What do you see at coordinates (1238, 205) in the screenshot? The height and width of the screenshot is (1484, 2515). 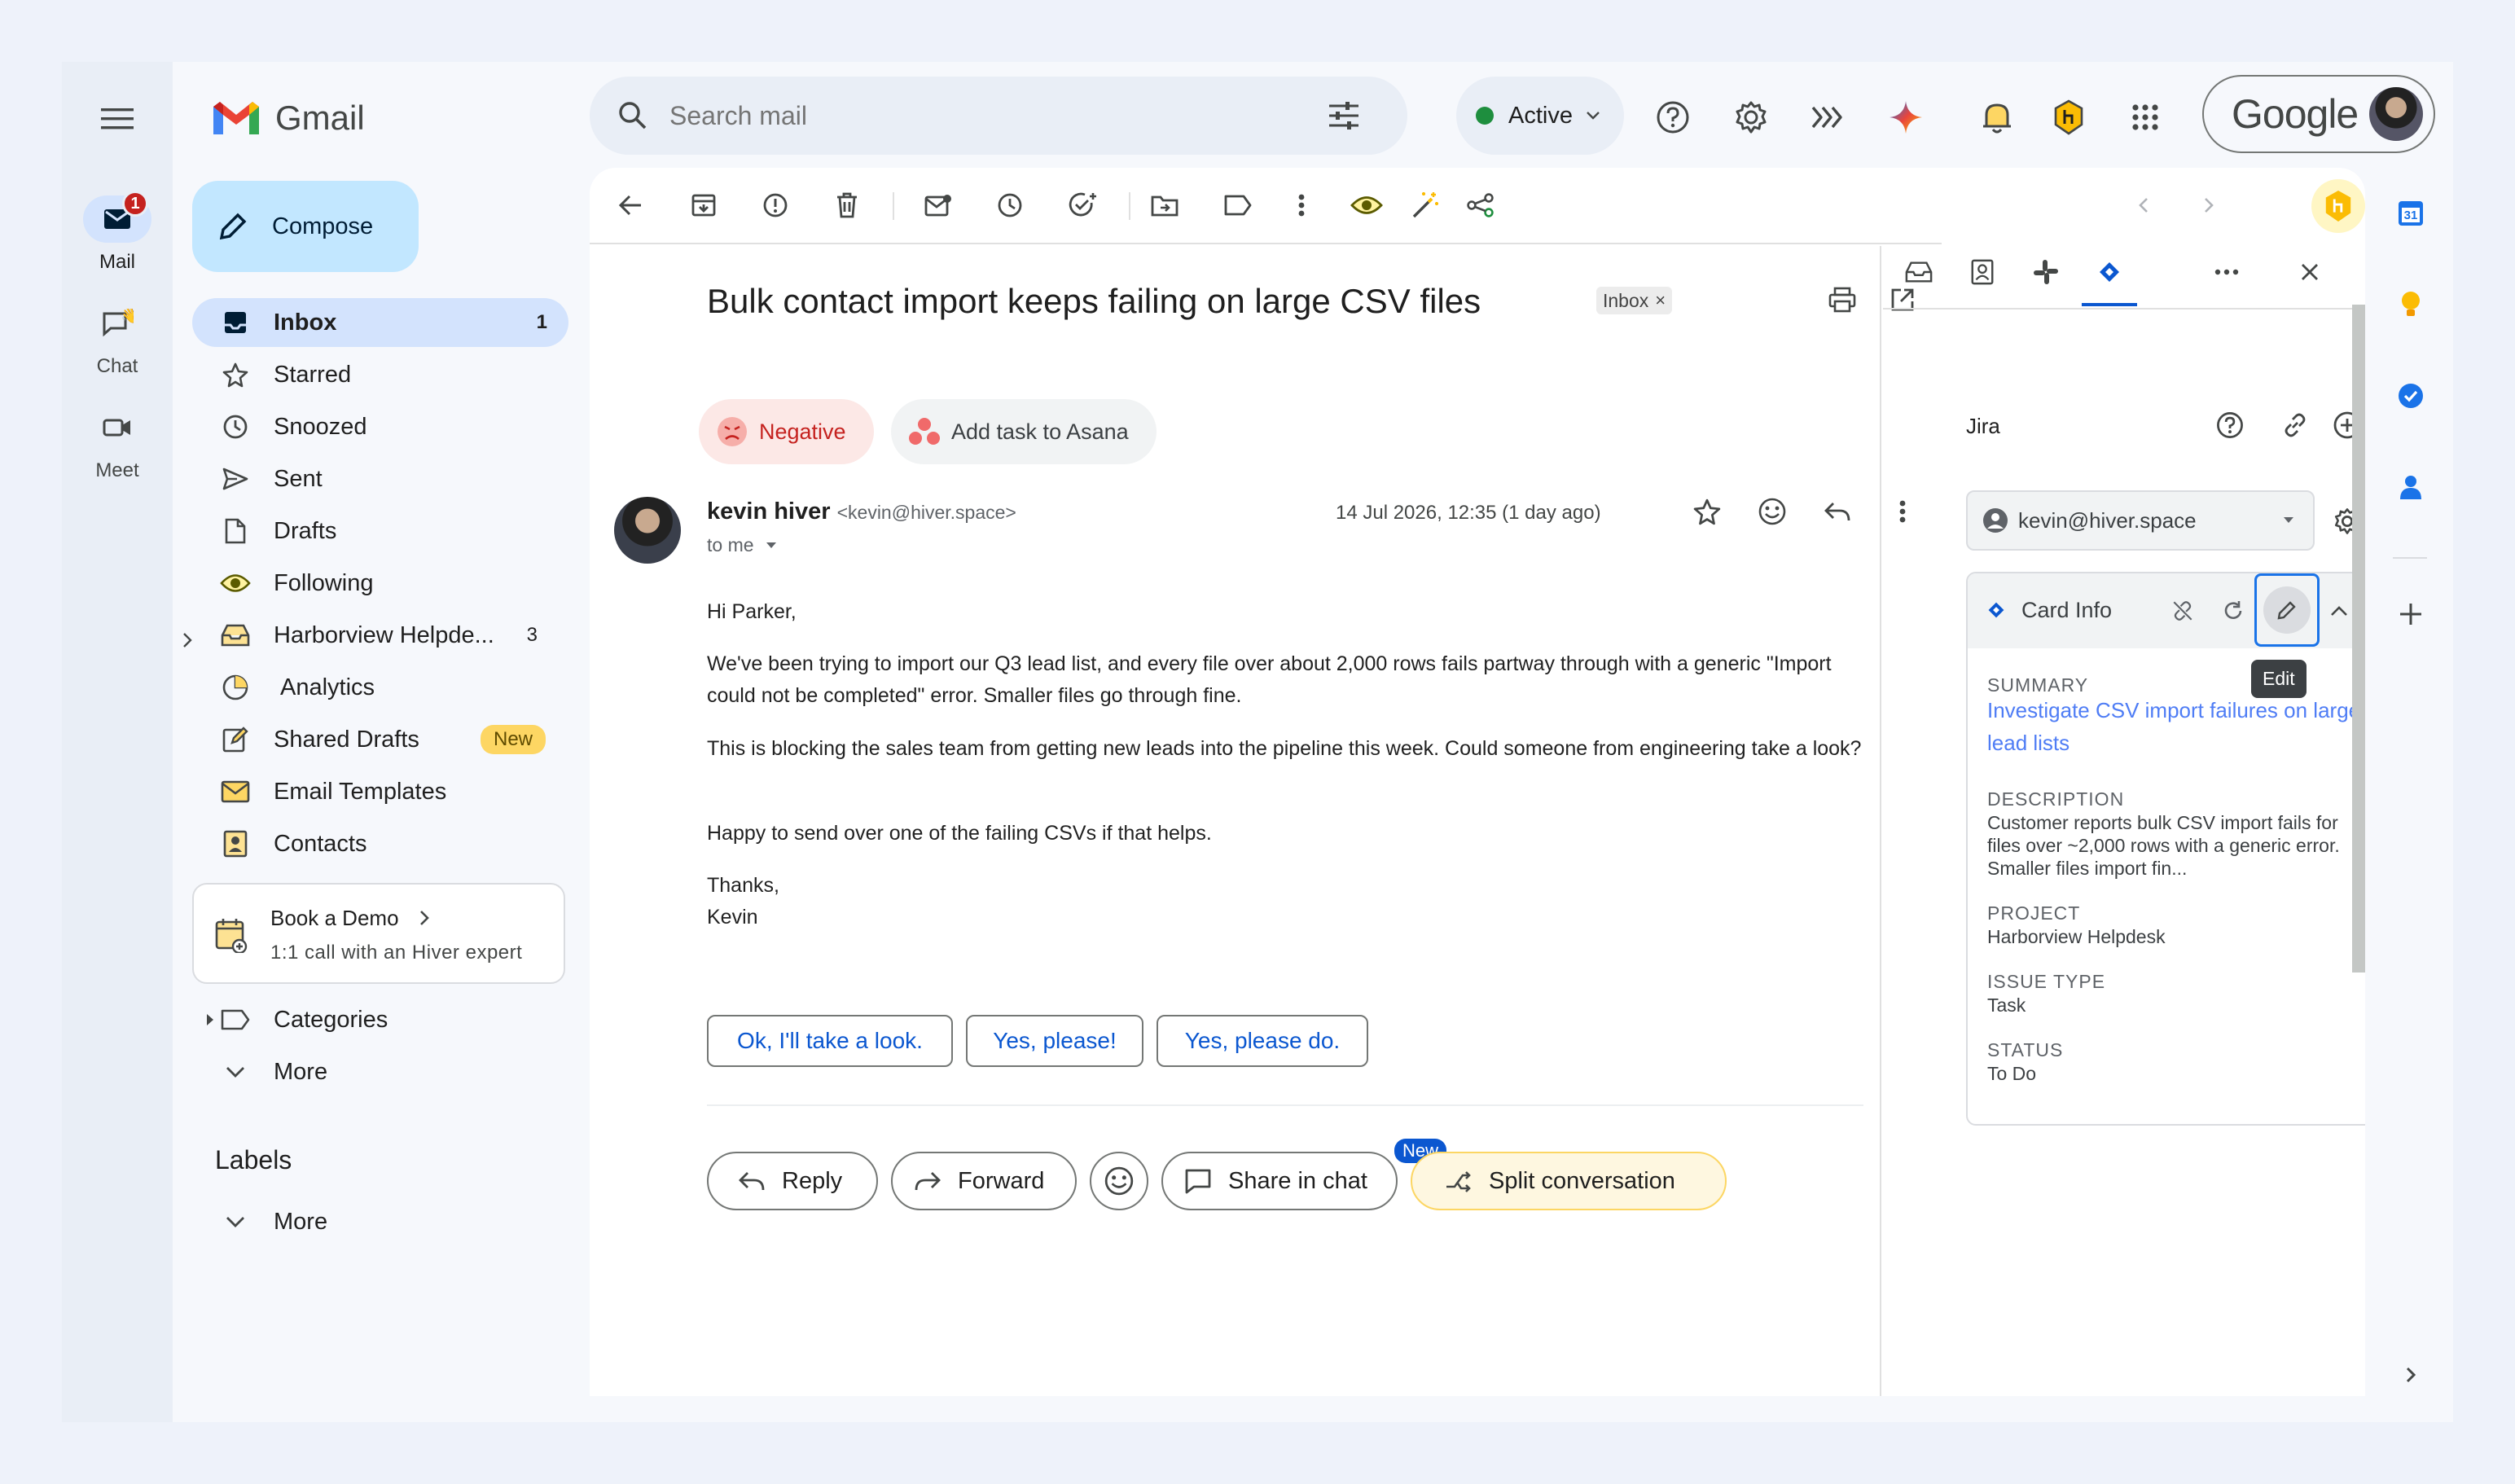 I see `label-icon` at bounding box center [1238, 205].